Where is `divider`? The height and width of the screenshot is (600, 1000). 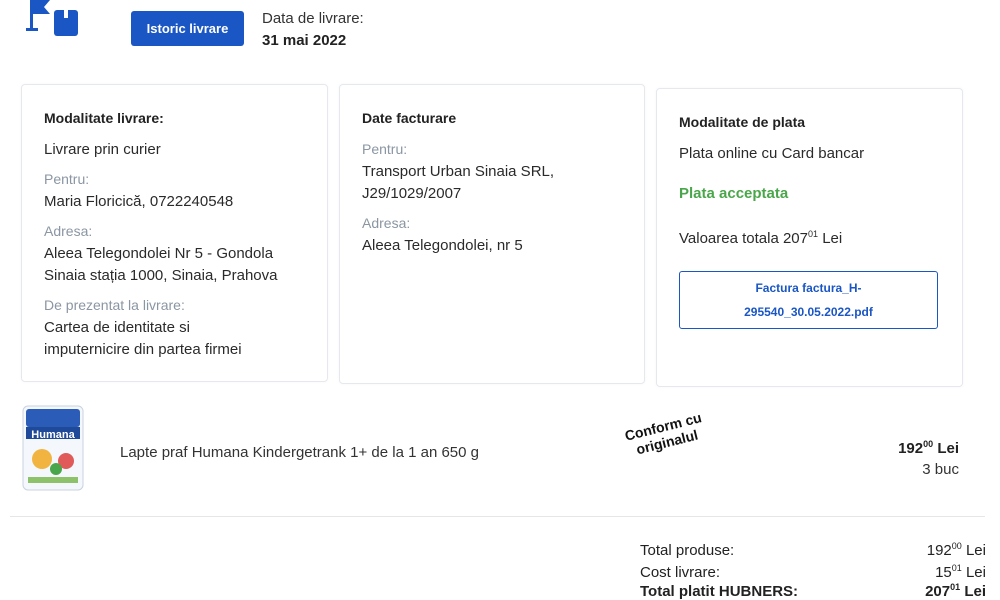
divider is located at coordinates (497, 516).